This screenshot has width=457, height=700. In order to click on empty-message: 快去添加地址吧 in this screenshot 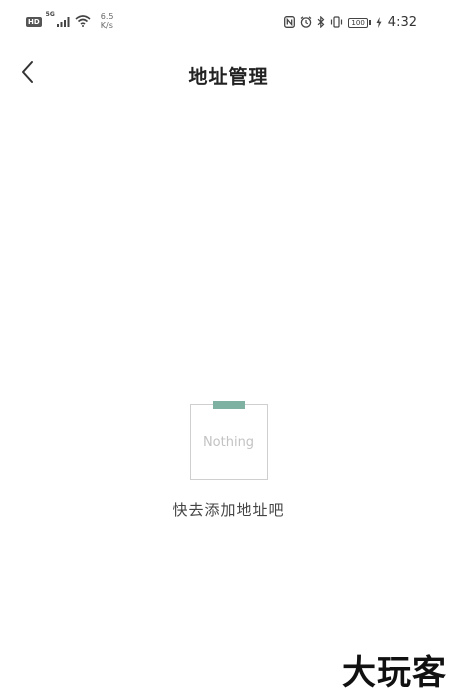, I will do `click(228, 510)`.